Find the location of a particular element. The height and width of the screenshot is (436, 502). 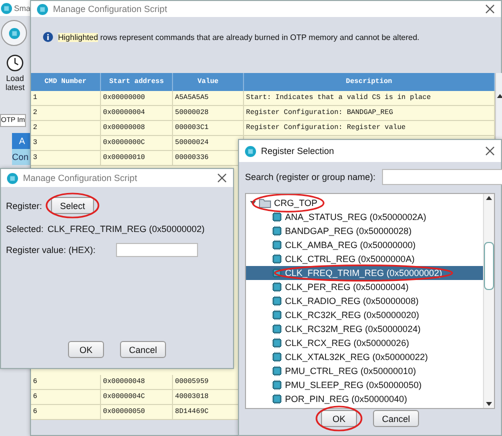

register-label: Register: is located at coordinates (24, 205).